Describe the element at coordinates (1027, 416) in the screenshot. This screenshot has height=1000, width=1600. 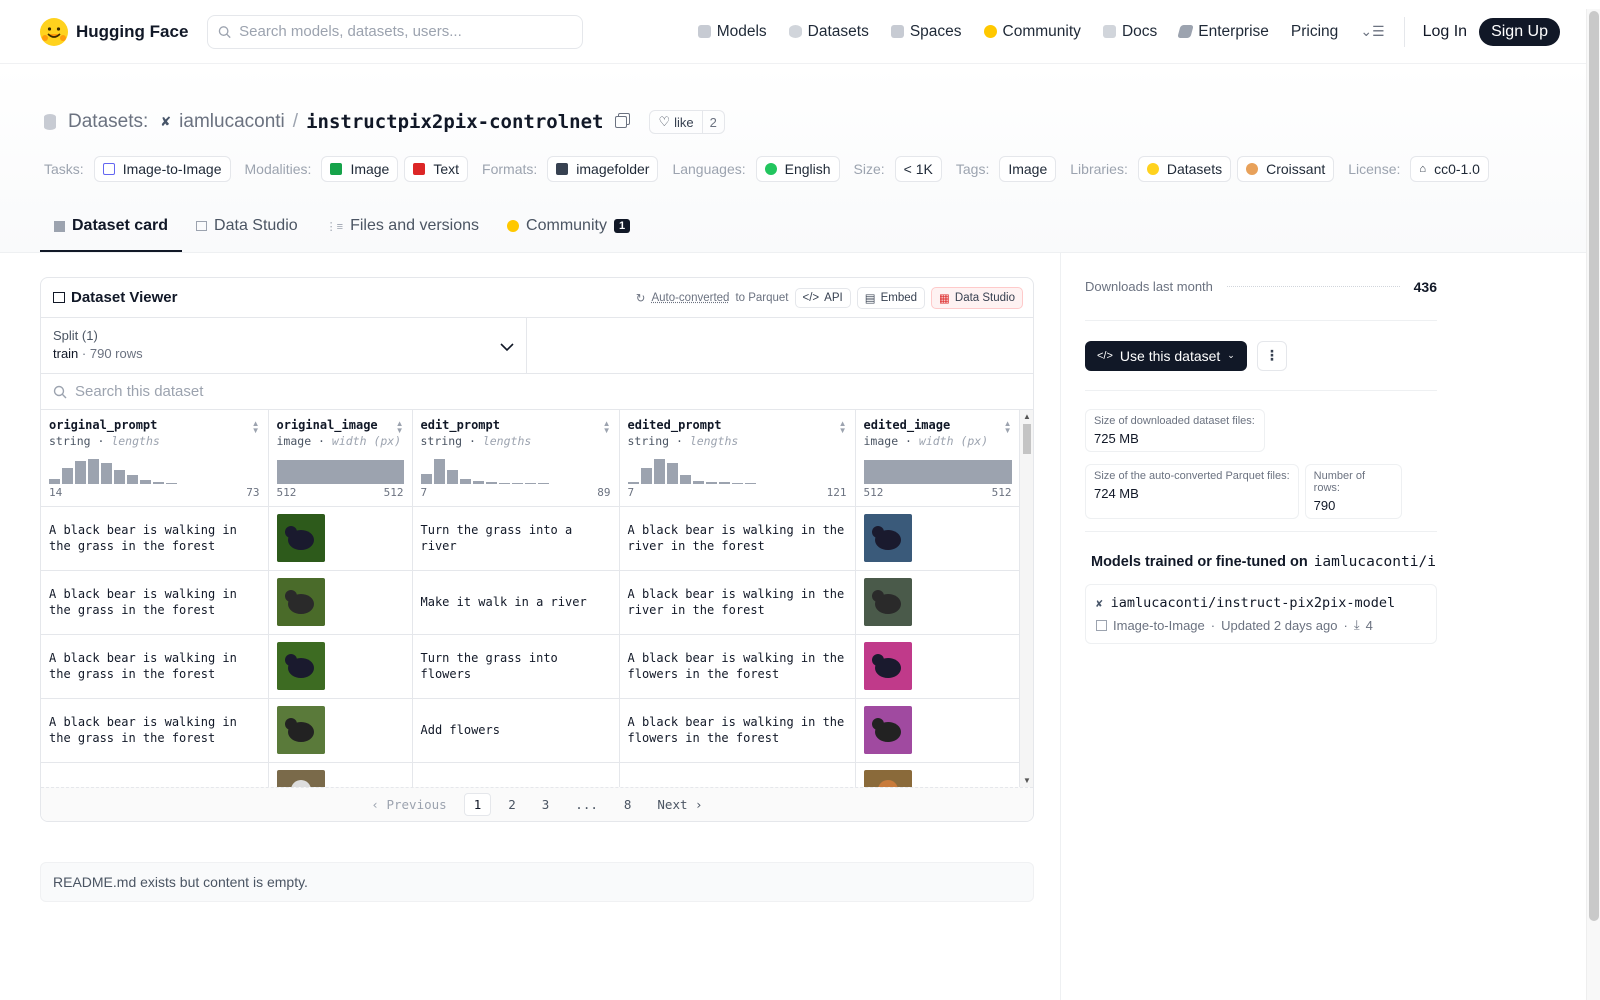
I see `scroll-up-icon: ▲` at that location.